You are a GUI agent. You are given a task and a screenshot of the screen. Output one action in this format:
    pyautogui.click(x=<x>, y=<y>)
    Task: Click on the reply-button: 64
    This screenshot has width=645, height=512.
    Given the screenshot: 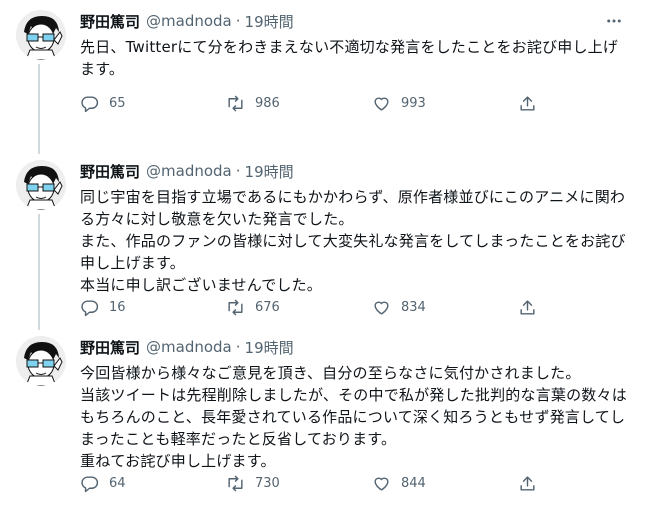 What is the action you would take?
    pyautogui.click(x=153, y=483)
    